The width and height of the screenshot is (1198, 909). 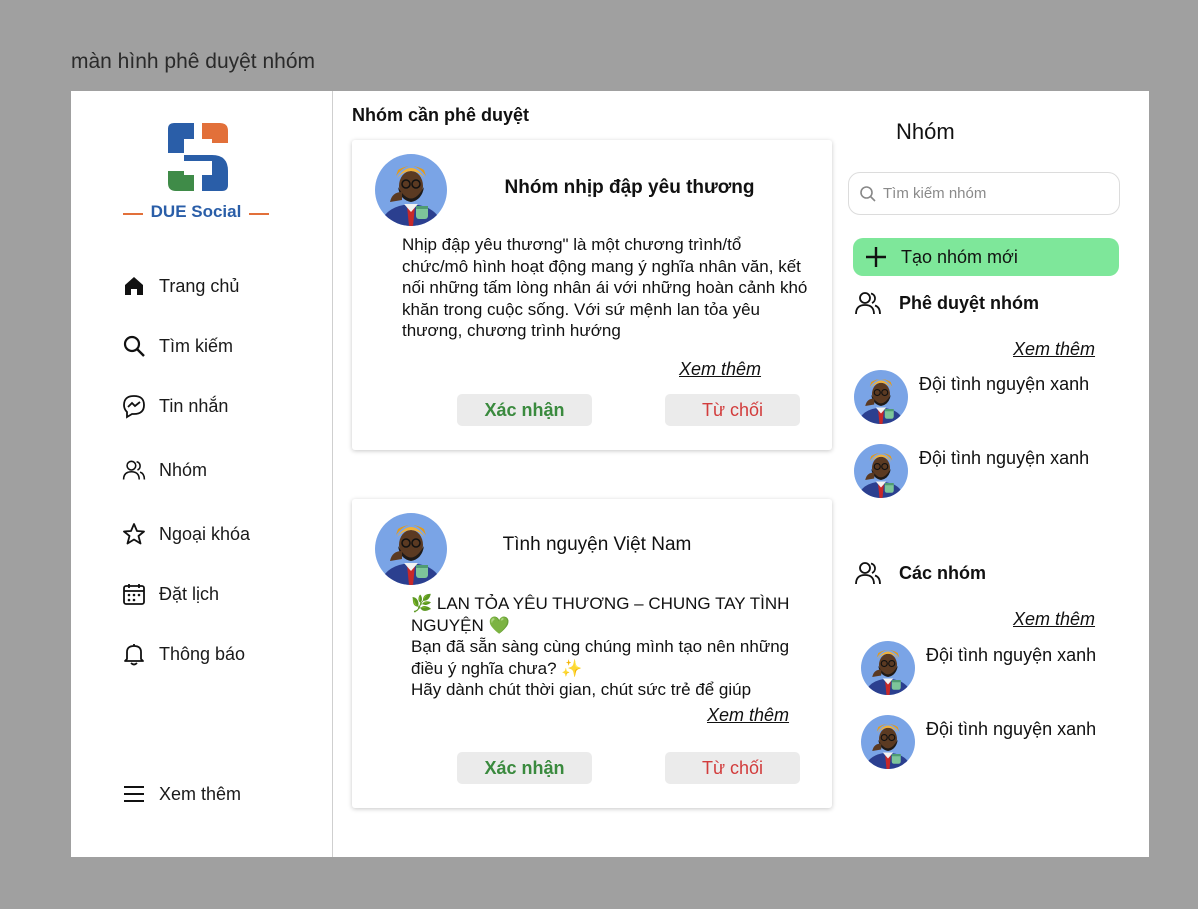 I want to click on nav-item-groups: Nhóm, so click(x=164, y=470).